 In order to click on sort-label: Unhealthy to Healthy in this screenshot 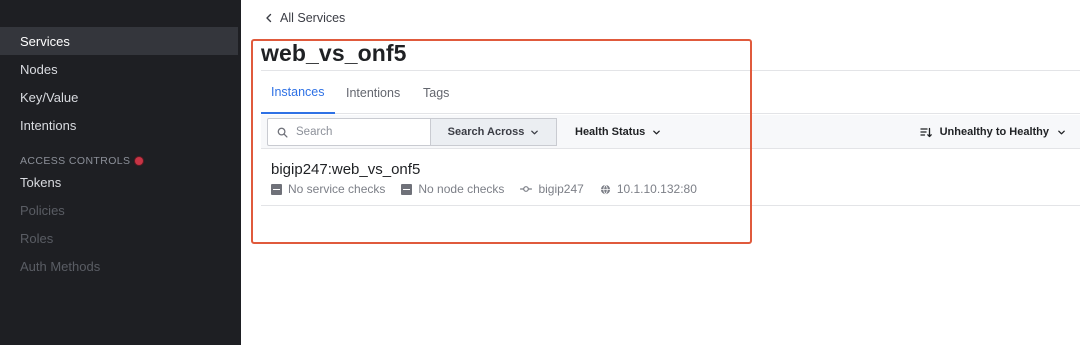, I will do `click(994, 132)`.